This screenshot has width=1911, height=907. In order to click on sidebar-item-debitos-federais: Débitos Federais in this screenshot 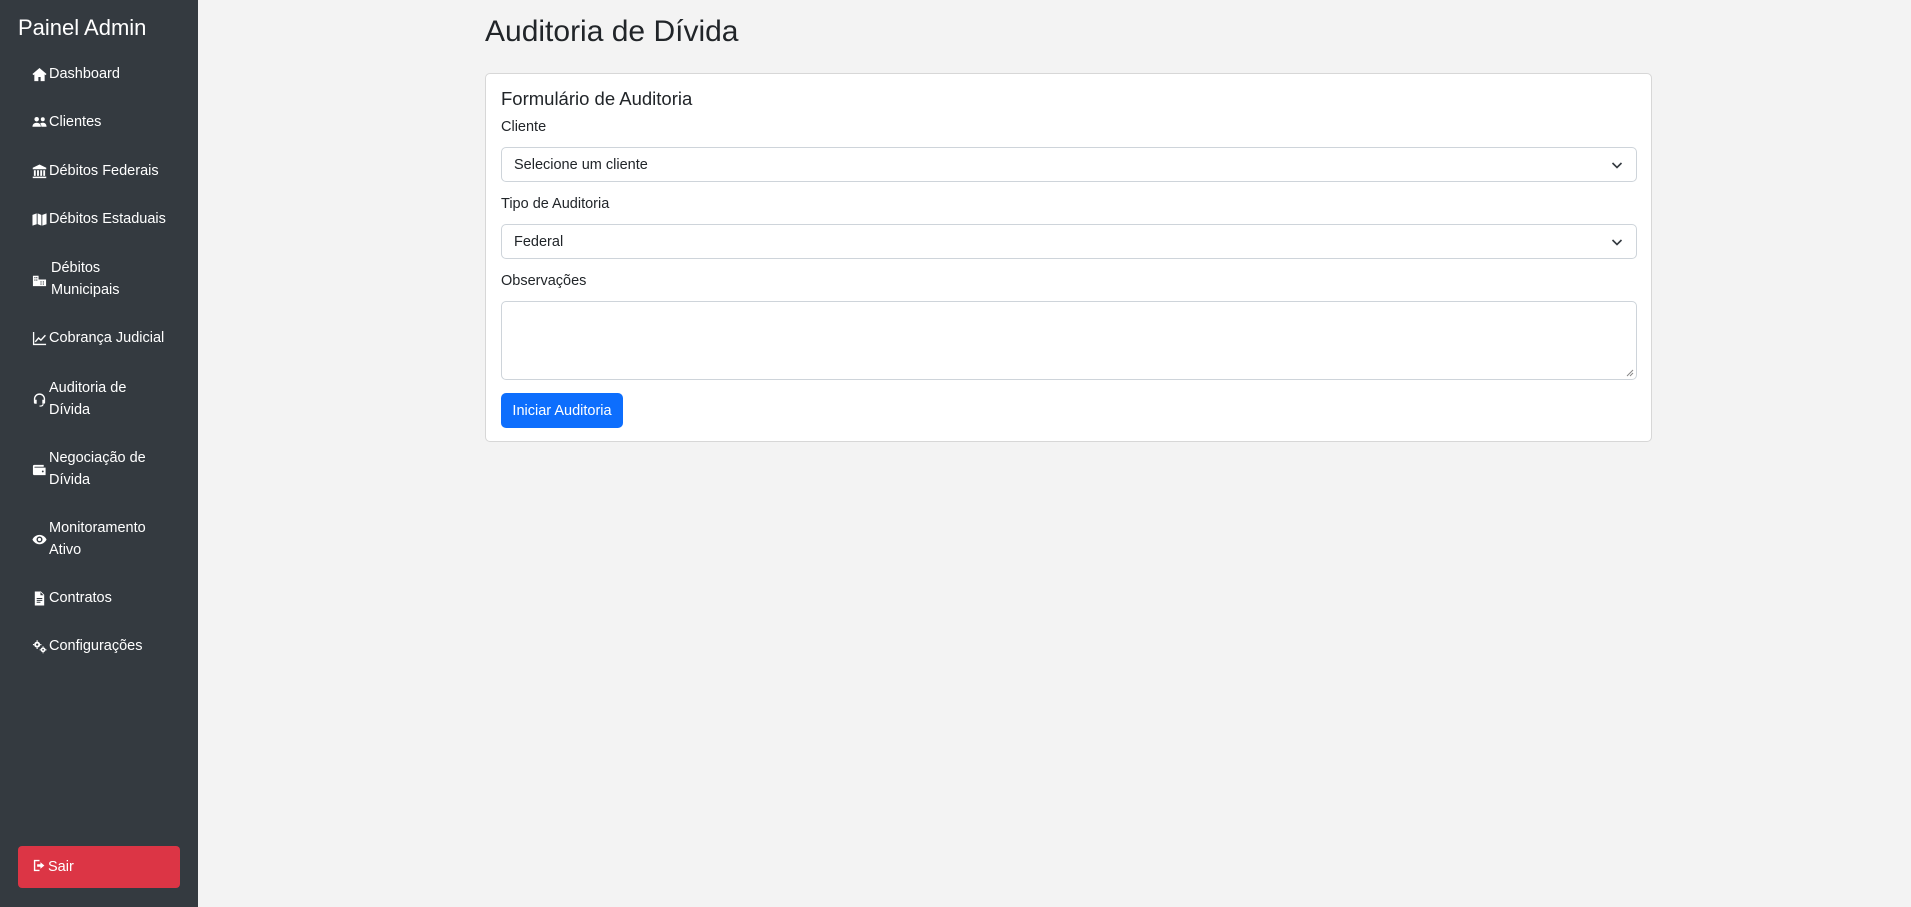, I will do `click(106, 171)`.